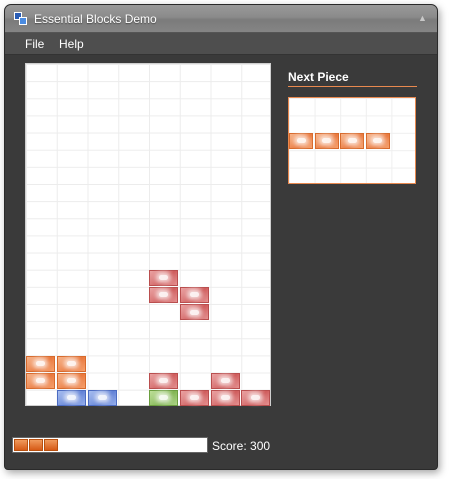 Image resolution: width=452 pixels, height=479 pixels. I want to click on level-progress-bar, so click(110, 445).